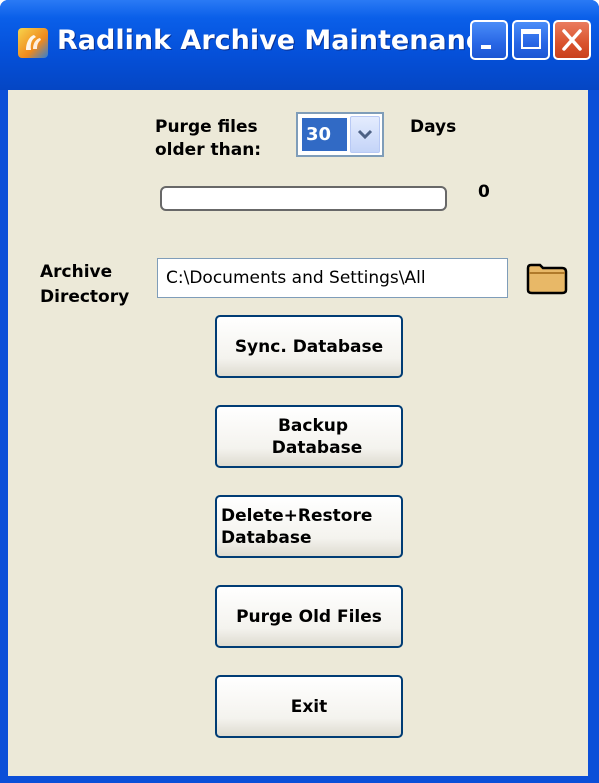 The image size is (599, 783). I want to click on purge-old-files-label: Purge Old Files, so click(309, 616).